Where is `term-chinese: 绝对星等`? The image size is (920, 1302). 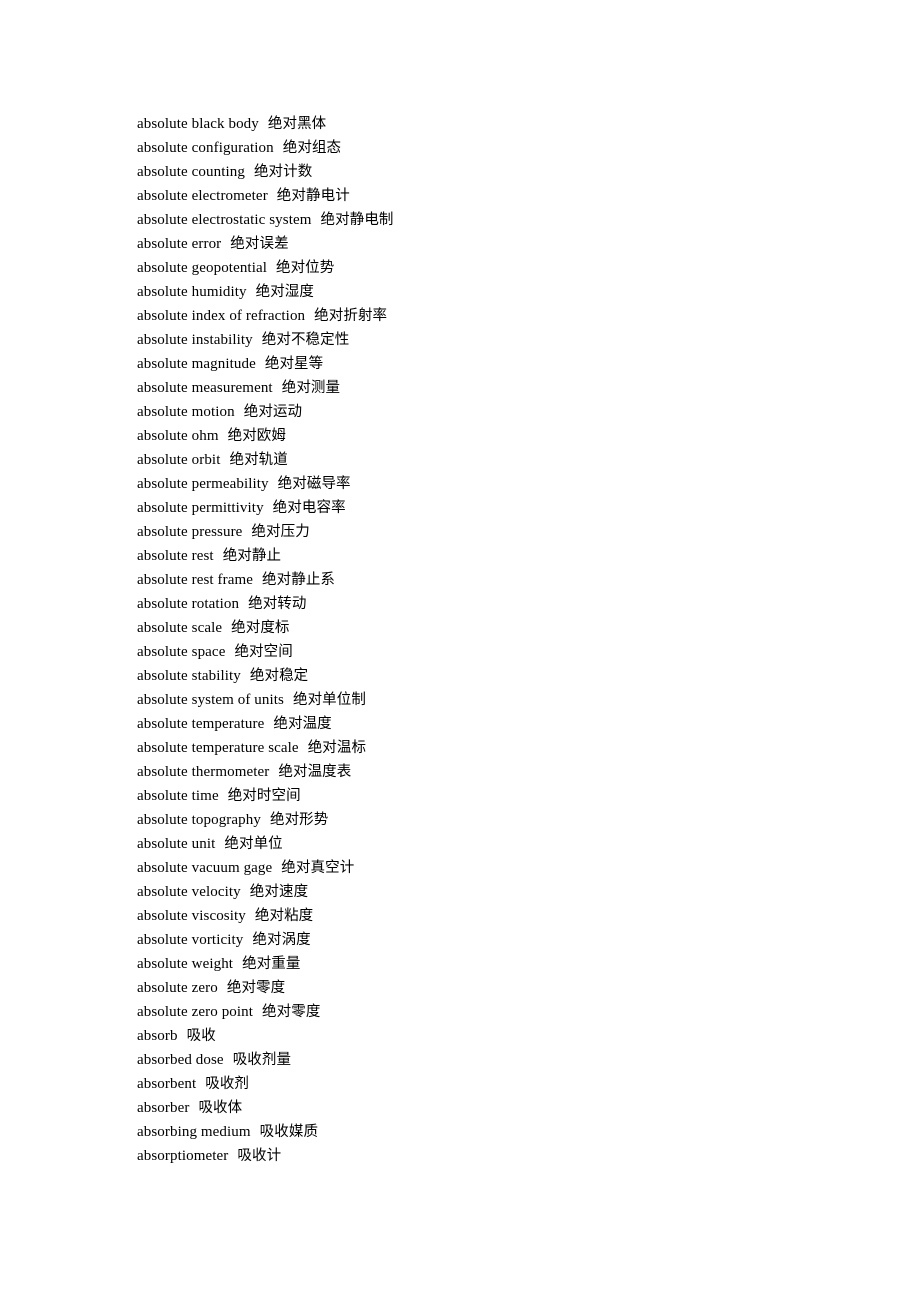 term-chinese: 绝对星等 is located at coordinates (294, 364).